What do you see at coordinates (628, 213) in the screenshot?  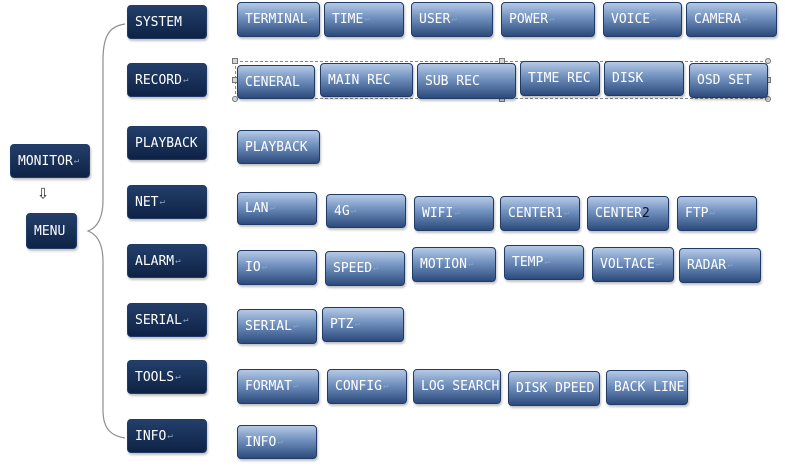 I see `item-center2: CENTER 2` at bounding box center [628, 213].